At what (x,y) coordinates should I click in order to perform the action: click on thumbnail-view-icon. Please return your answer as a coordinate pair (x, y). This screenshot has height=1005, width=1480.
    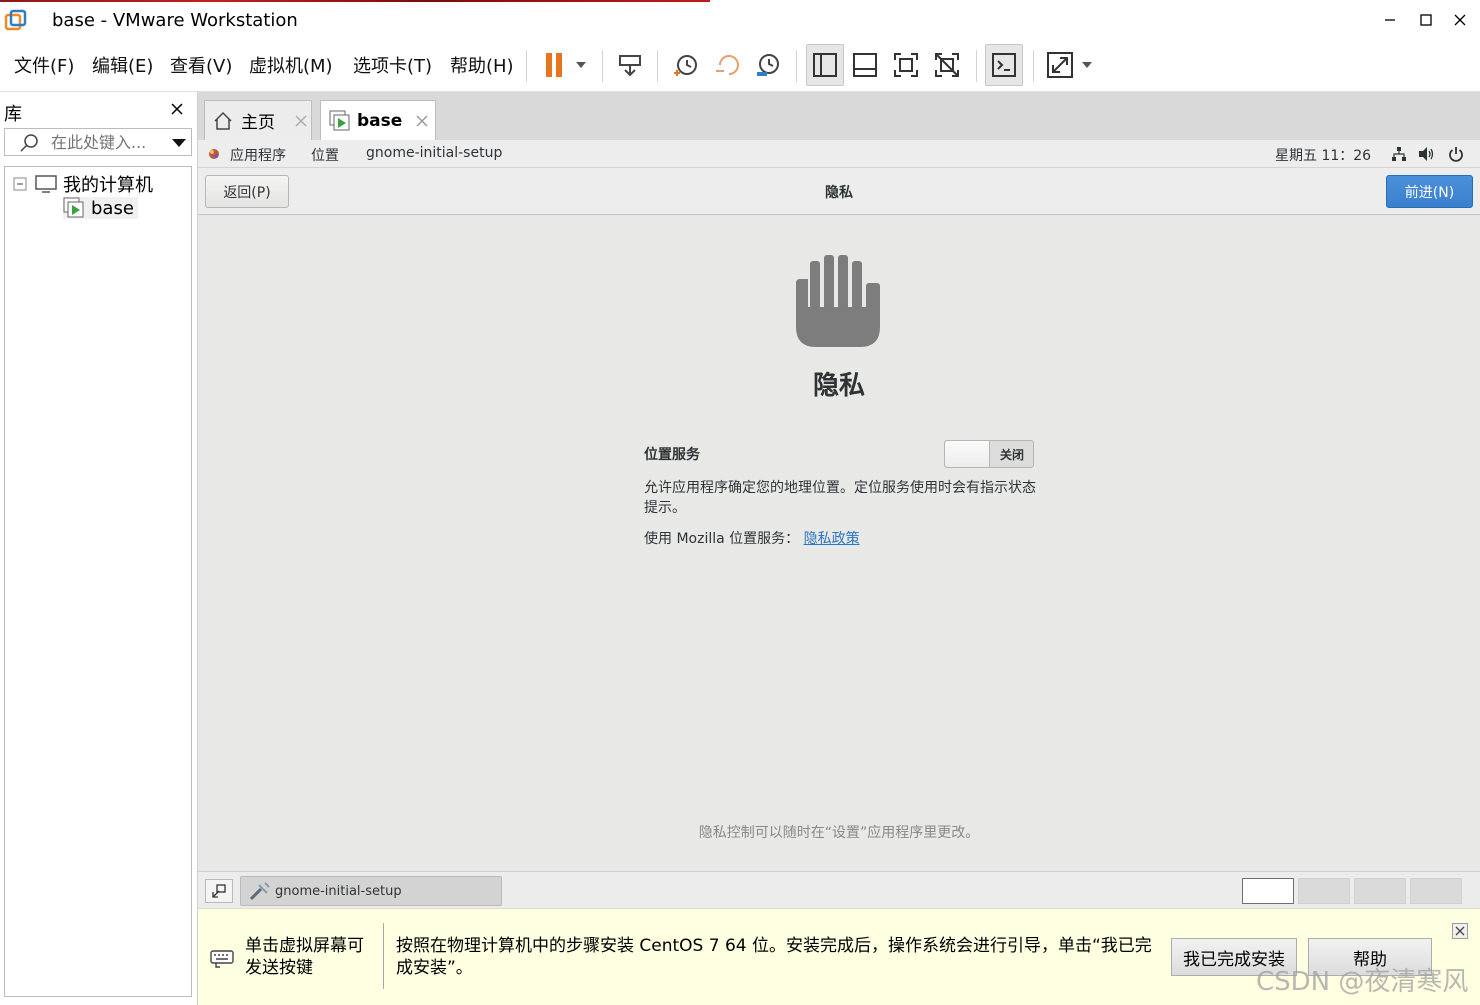
    Looking at the image, I should click on (865, 65).